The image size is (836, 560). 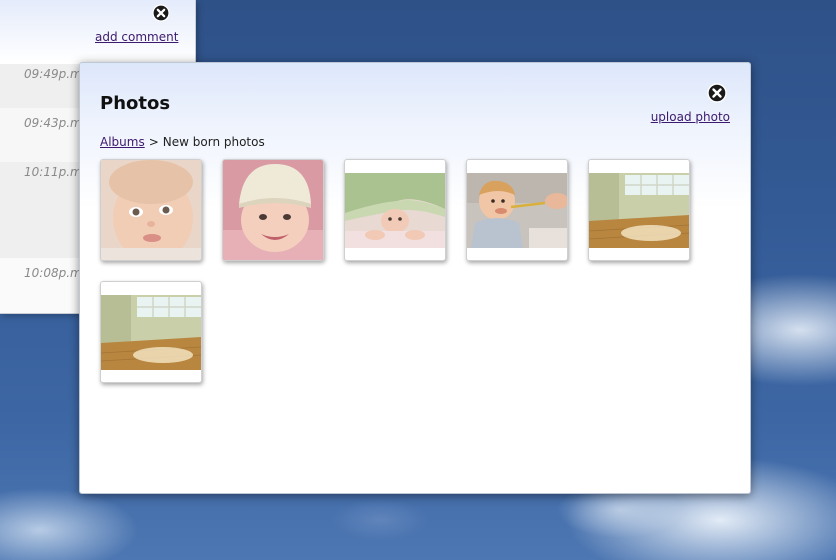 What do you see at coordinates (53, 273) in the screenshot?
I see `comment-time: 10:08p.m` at bounding box center [53, 273].